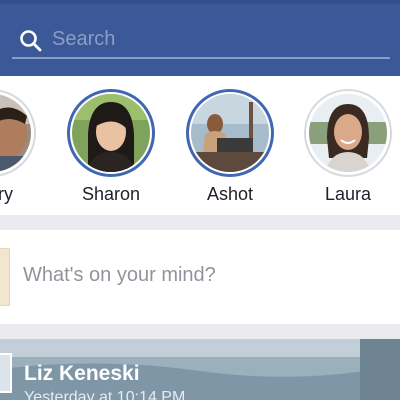 The width and height of the screenshot is (400, 400). I want to click on story-label: Laura, so click(348, 194).